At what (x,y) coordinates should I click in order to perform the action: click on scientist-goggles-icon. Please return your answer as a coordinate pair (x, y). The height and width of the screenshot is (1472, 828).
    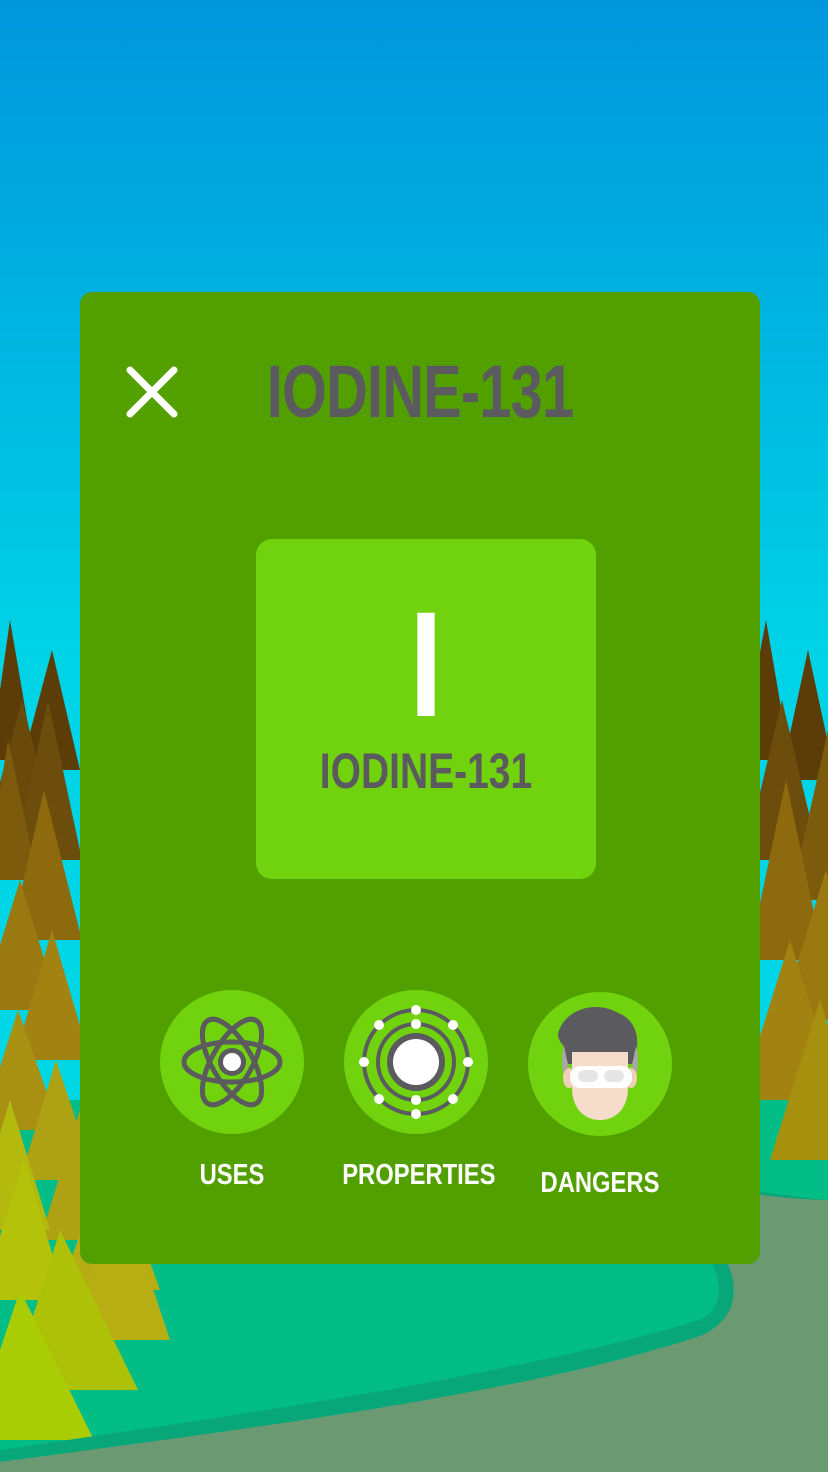
    Looking at the image, I should click on (598, 1063).